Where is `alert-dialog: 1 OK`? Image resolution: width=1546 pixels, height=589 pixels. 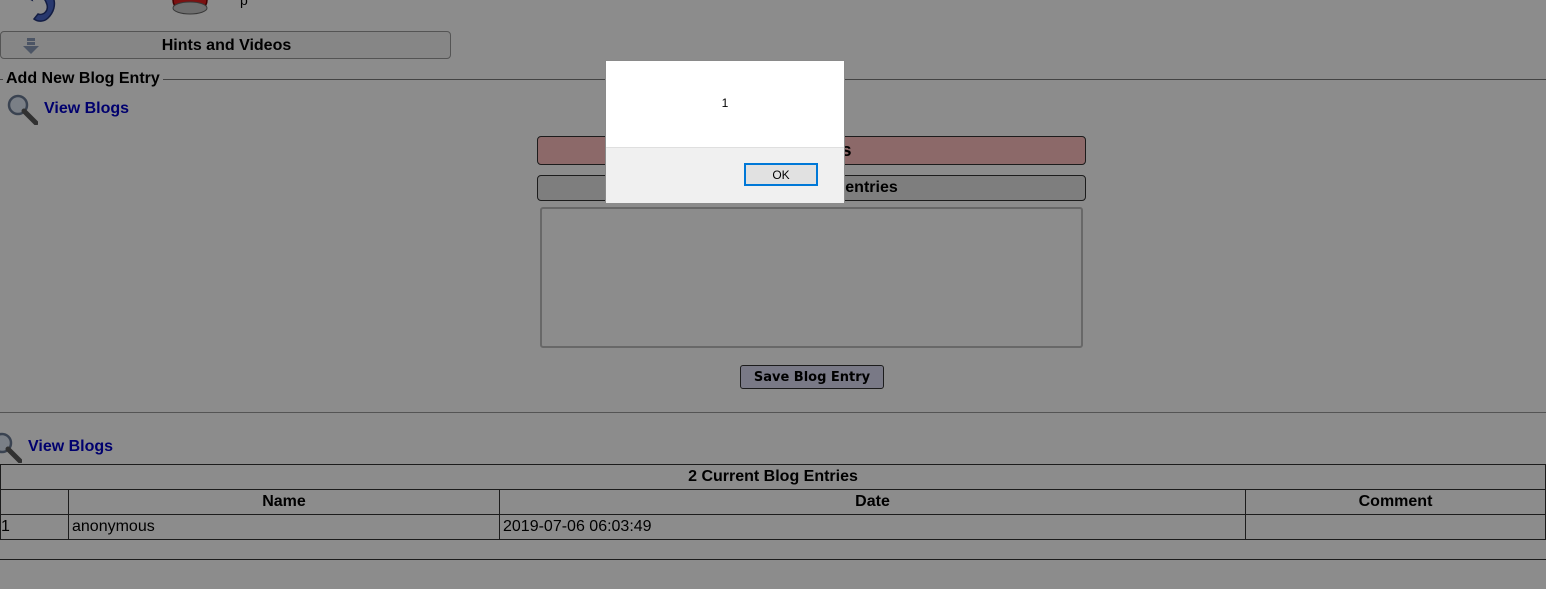
alert-dialog: 1 OK is located at coordinates (725, 131).